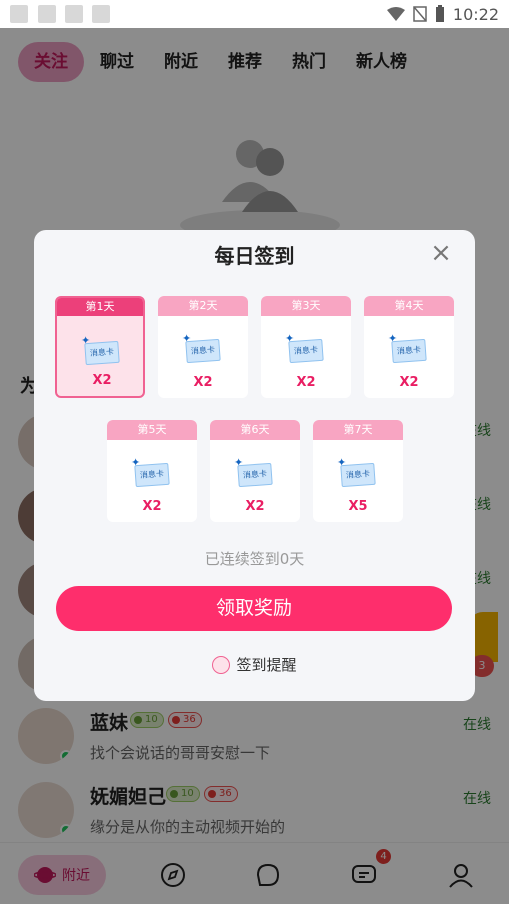 The height and width of the screenshot is (904, 509). I want to click on reminder-label: 签到提醒, so click(266, 665).